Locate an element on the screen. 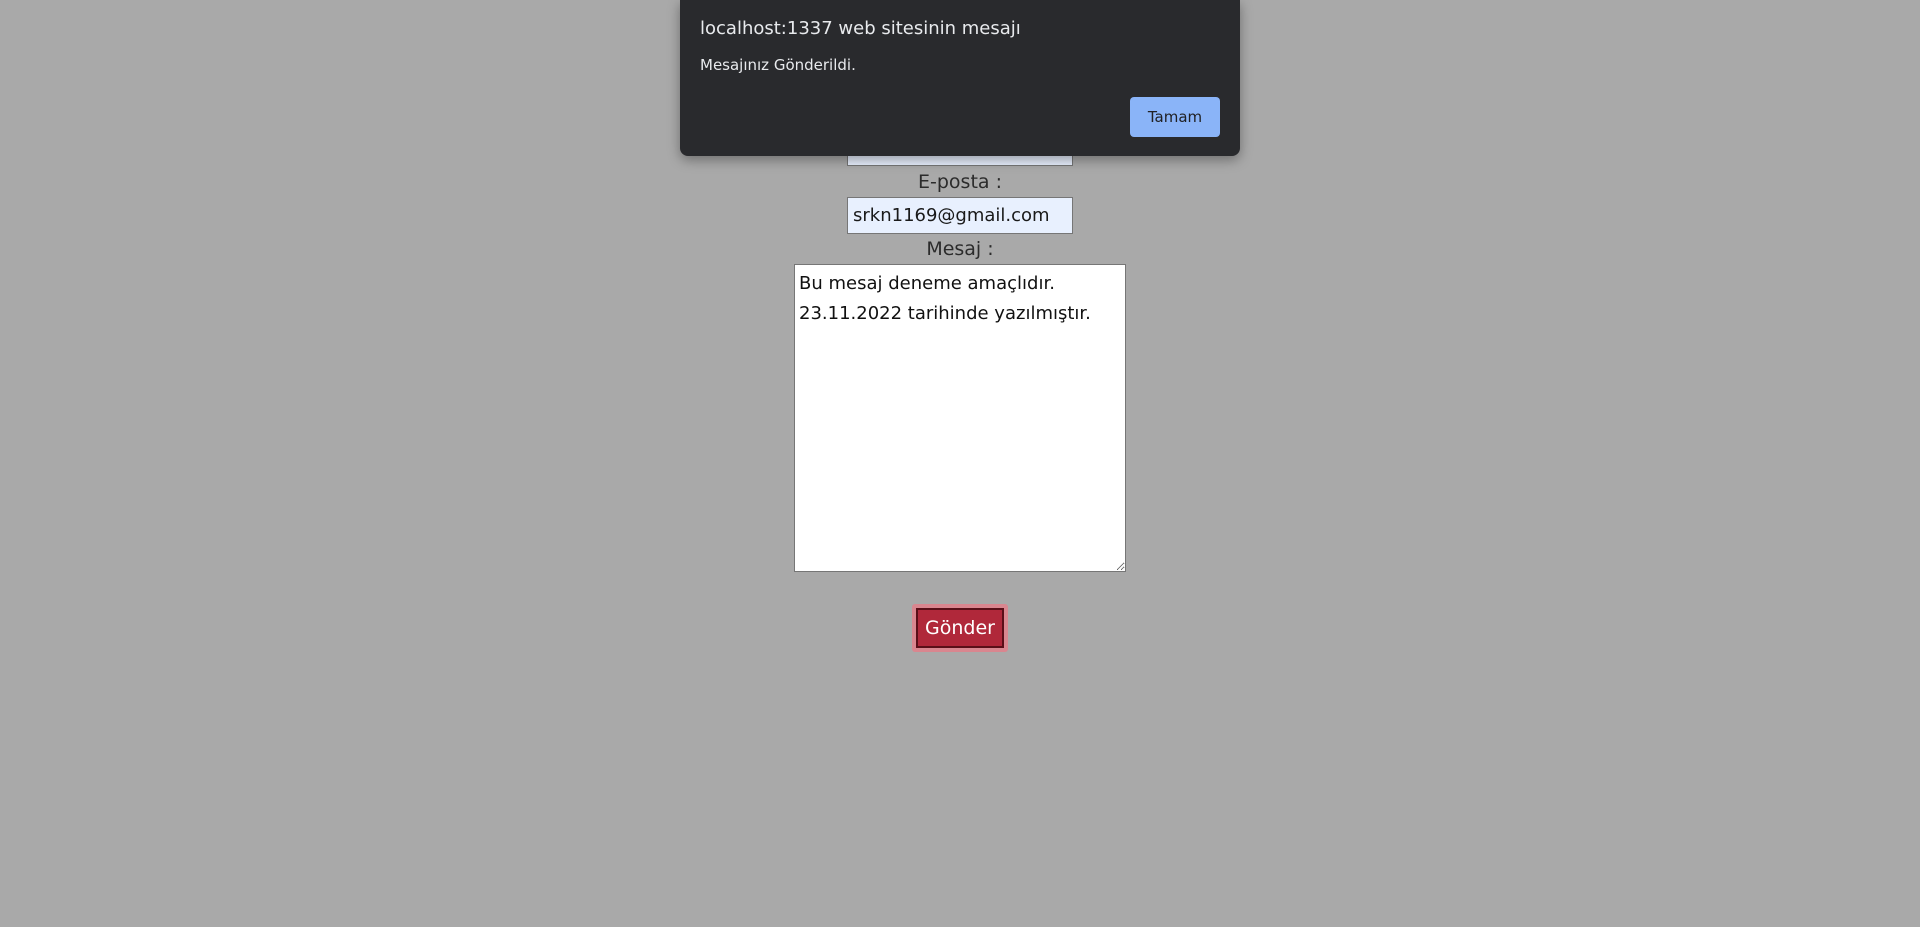 The width and height of the screenshot is (1920, 927). dialog-title: localhost:1337 web sitesinin mesajı is located at coordinates (860, 28).